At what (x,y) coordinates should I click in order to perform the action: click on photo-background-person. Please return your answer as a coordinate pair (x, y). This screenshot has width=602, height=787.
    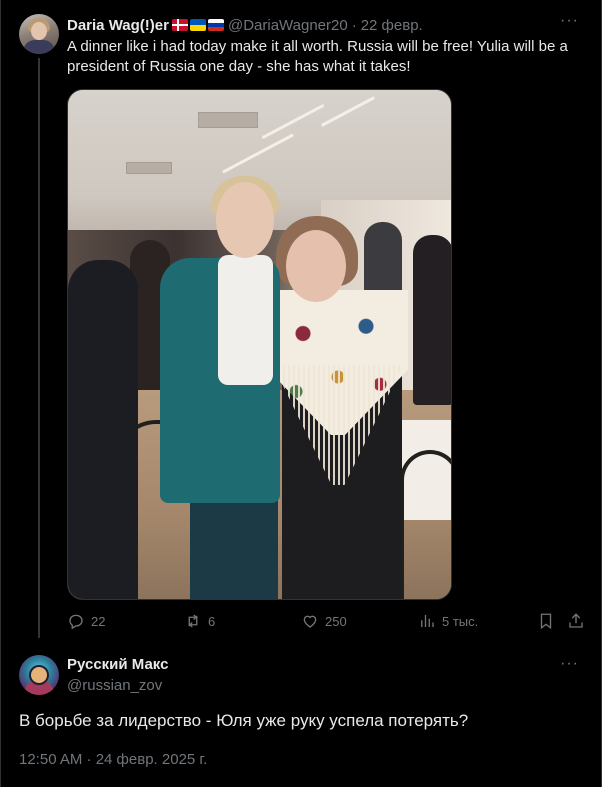
    Looking at the image, I should click on (432, 320).